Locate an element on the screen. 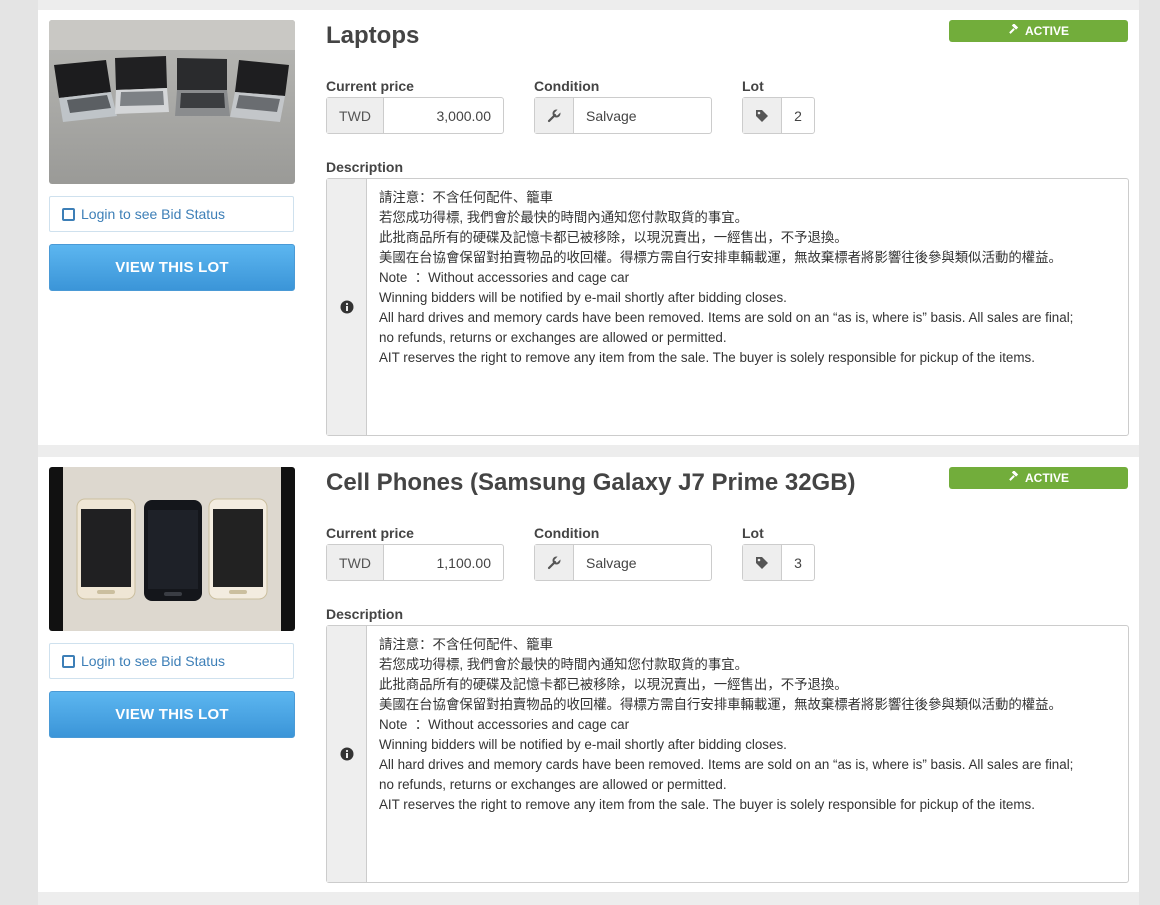 The image size is (1160, 905). lot-title: Laptops is located at coordinates (373, 35).